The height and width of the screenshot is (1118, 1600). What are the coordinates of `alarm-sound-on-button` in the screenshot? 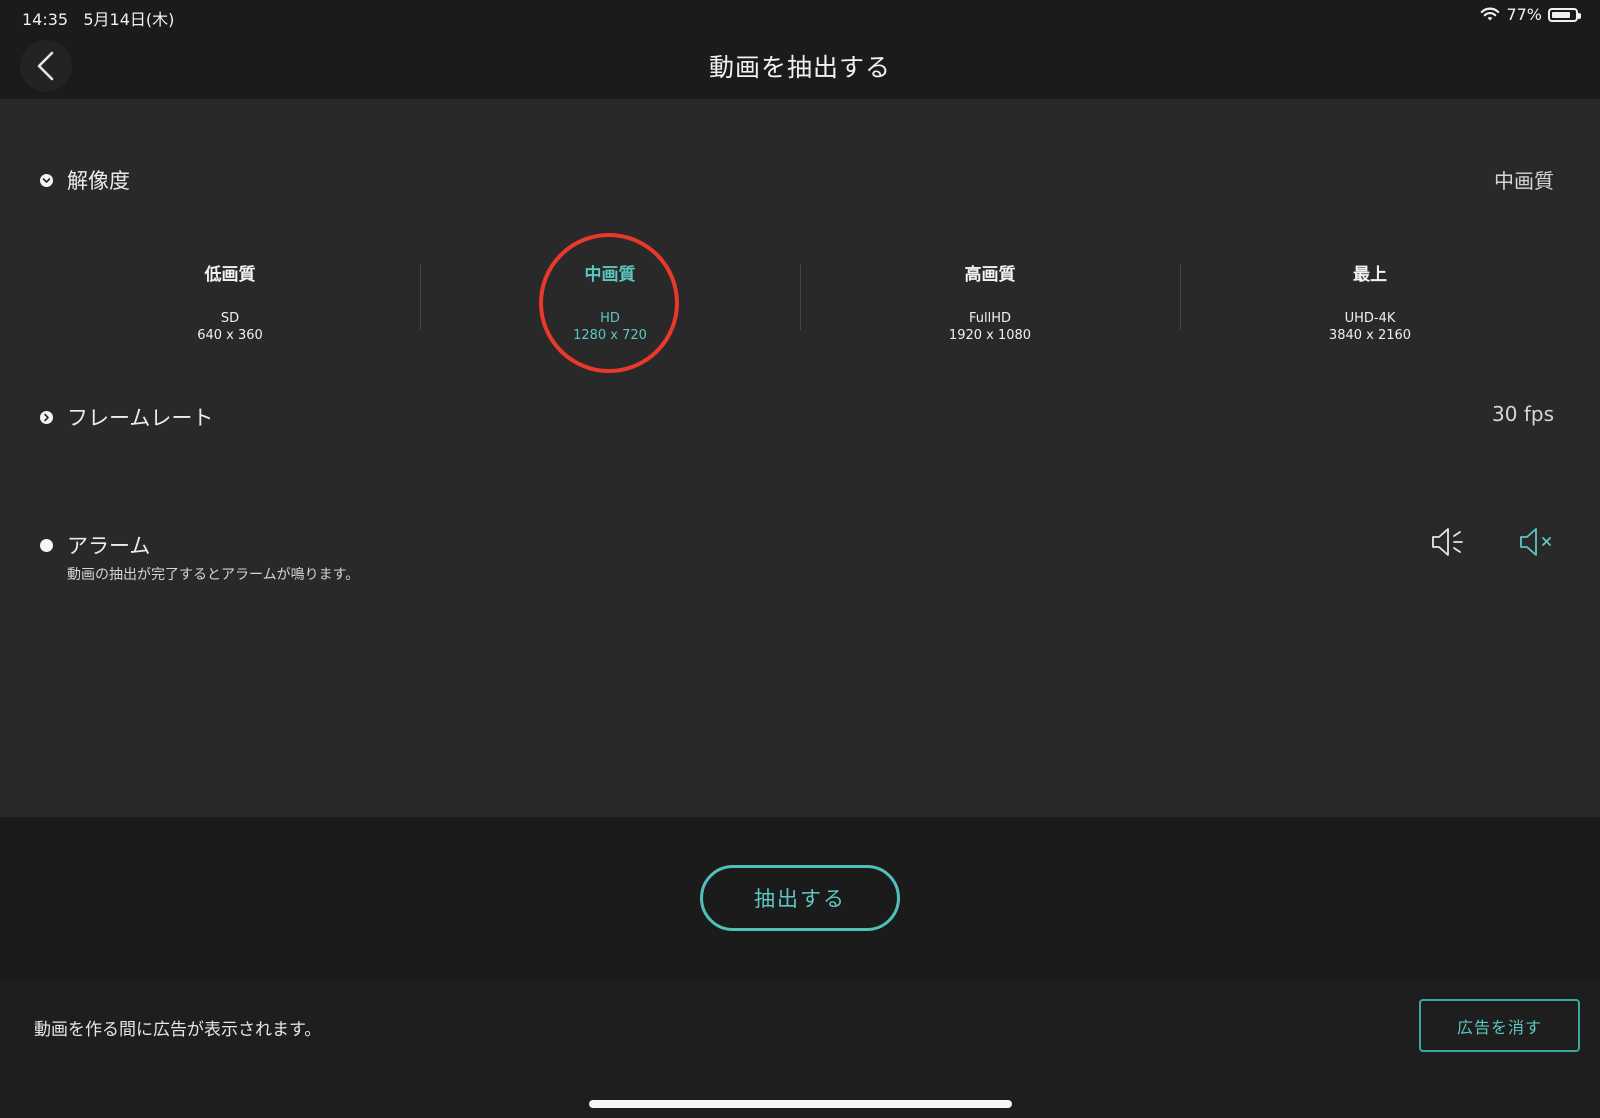 It's located at (1448, 542).